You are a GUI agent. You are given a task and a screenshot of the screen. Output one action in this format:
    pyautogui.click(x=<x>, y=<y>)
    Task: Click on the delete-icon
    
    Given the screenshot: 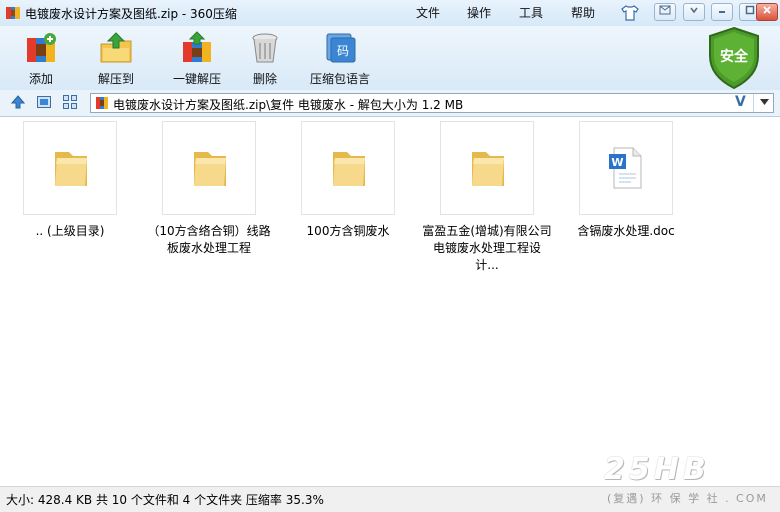 What is the action you would take?
    pyautogui.click(x=265, y=48)
    